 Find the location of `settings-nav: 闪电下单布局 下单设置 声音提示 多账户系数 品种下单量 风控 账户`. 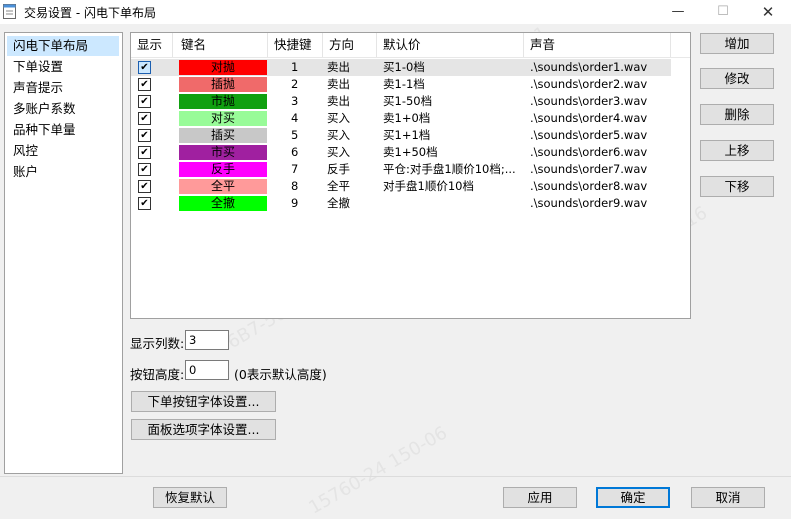

settings-nav: 闪电下单布局 下单设置 声音提示 多账户系数 品种下单量 风控 账户 is located at coordinates (63, 253).